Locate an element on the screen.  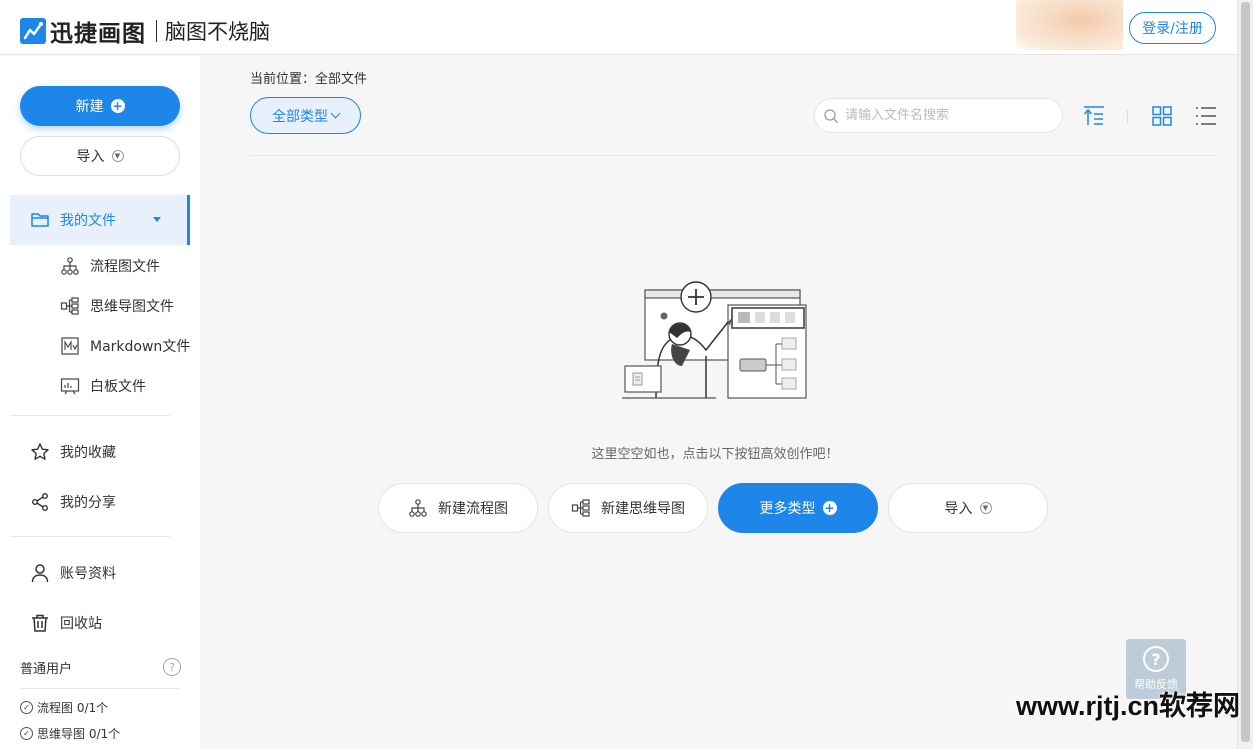
import-action-label: 导入 is located at coordinates (958, 509).